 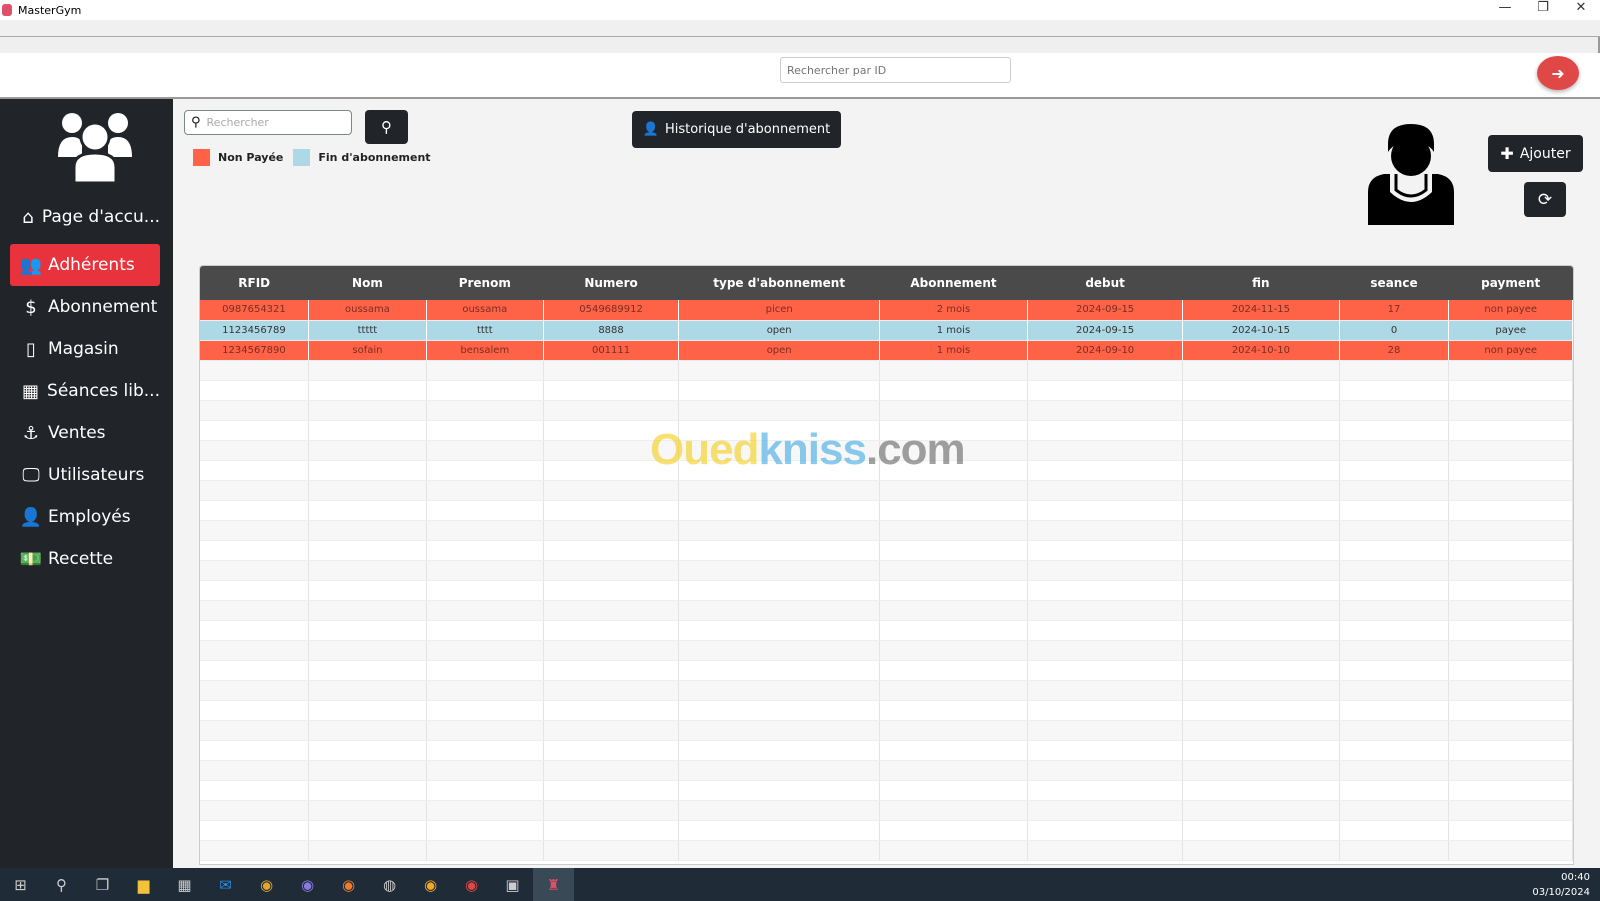 I want to click on table-cell: 2024-10-15, so click(x=1261, y=330).